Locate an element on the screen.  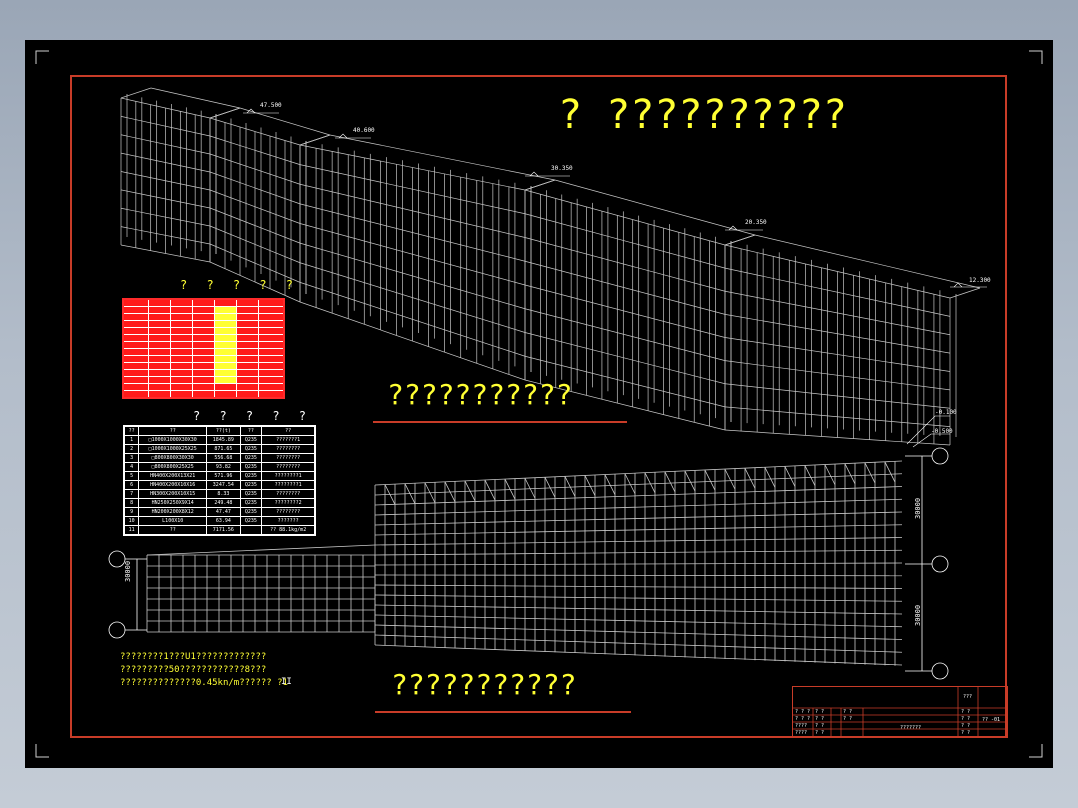
table-cell: 2 is located at coordinates (131, 449).